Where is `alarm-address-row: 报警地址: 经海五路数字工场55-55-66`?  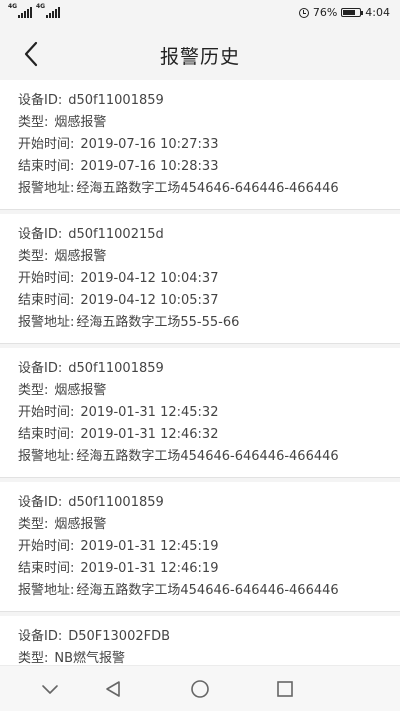 alarm-address-row: 报警地址: 经海五路数字工场55-55-66 is located at coordinates (209, 323).